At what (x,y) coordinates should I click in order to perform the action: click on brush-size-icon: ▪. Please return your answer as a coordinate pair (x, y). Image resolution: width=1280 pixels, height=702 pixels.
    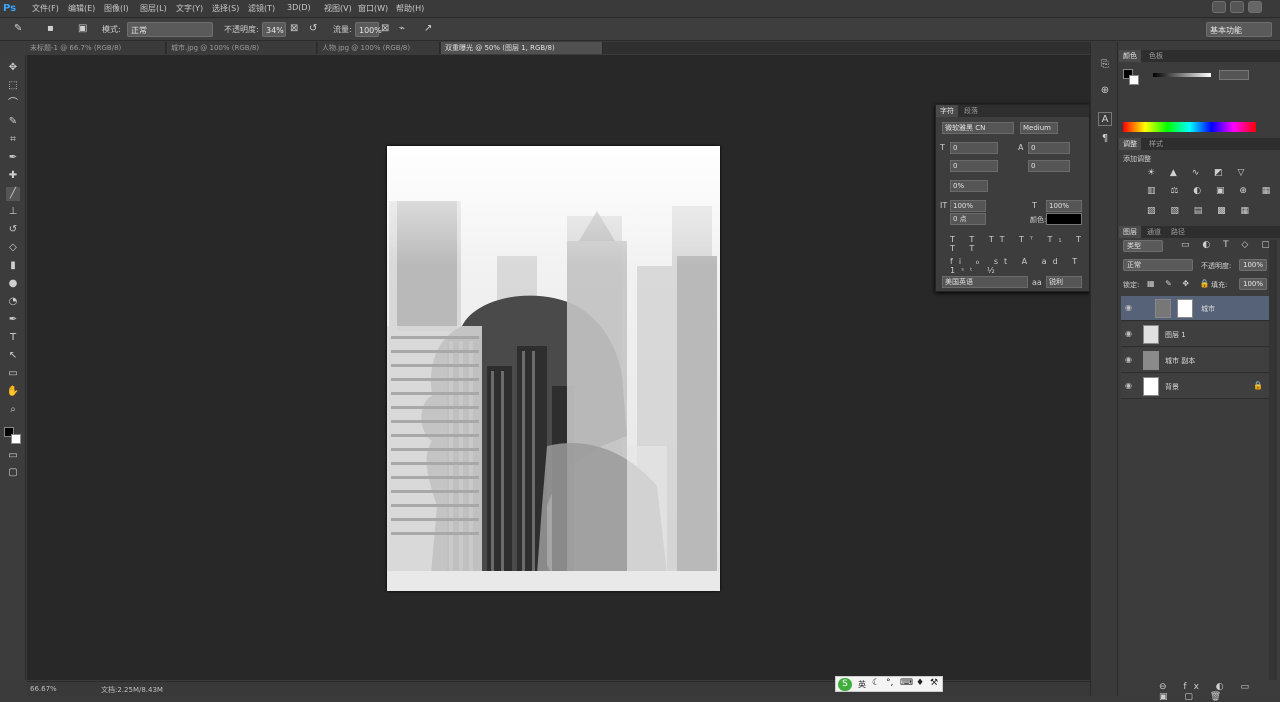
    Looking at the image, I should click on (50, 29).